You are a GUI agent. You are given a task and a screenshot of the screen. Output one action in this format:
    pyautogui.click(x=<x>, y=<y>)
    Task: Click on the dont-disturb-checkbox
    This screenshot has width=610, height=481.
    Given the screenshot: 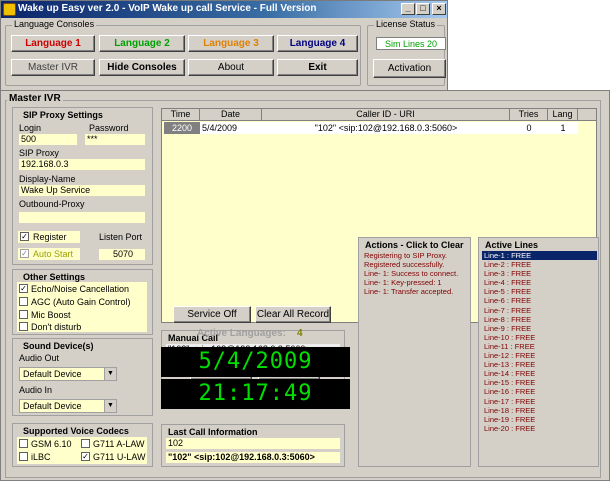 What is the action you would take?
    pyautogui.click(x=23, y=326)
    